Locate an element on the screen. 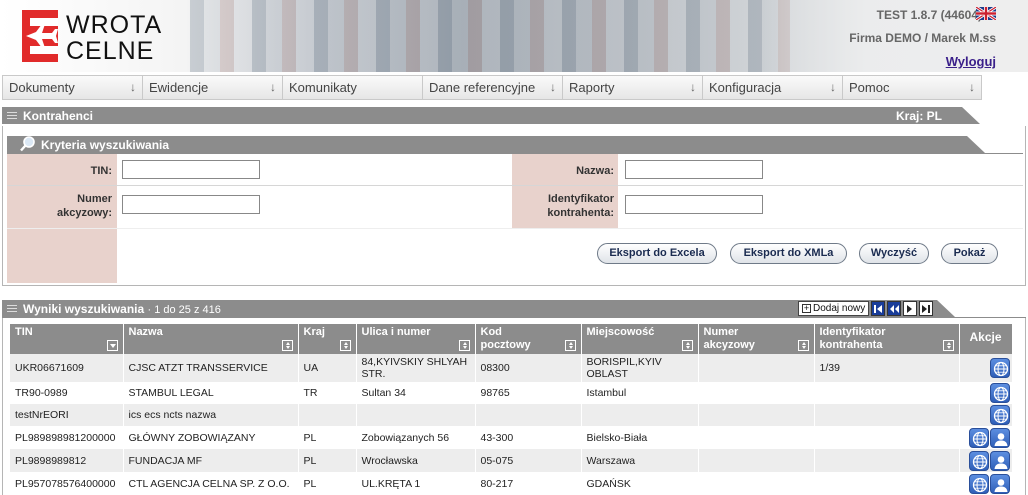  menu-item-komunikaty: Komunikaty is located at coordinates (352, 87).